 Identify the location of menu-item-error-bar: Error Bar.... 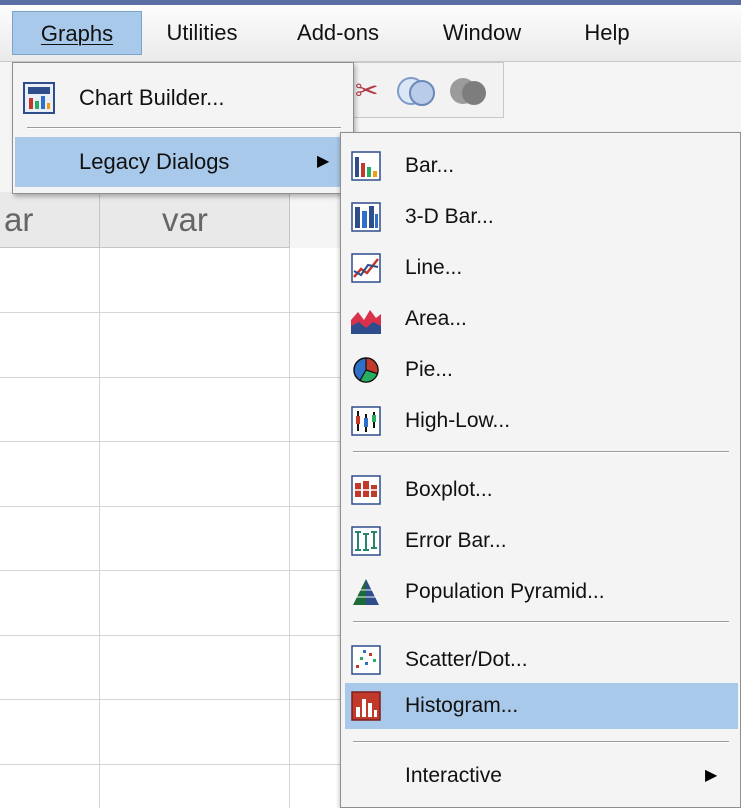
(541, 541).